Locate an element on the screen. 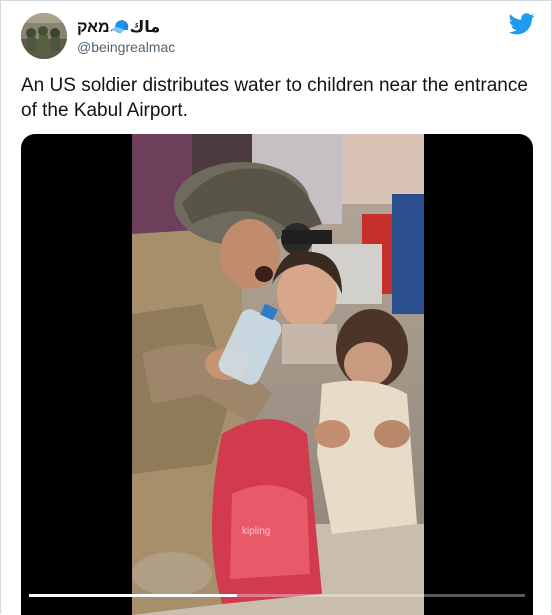 The width and height of the screenshot is (552, 615). author-display-name: ماك🧢מאק is located at coordinates (118, 27).